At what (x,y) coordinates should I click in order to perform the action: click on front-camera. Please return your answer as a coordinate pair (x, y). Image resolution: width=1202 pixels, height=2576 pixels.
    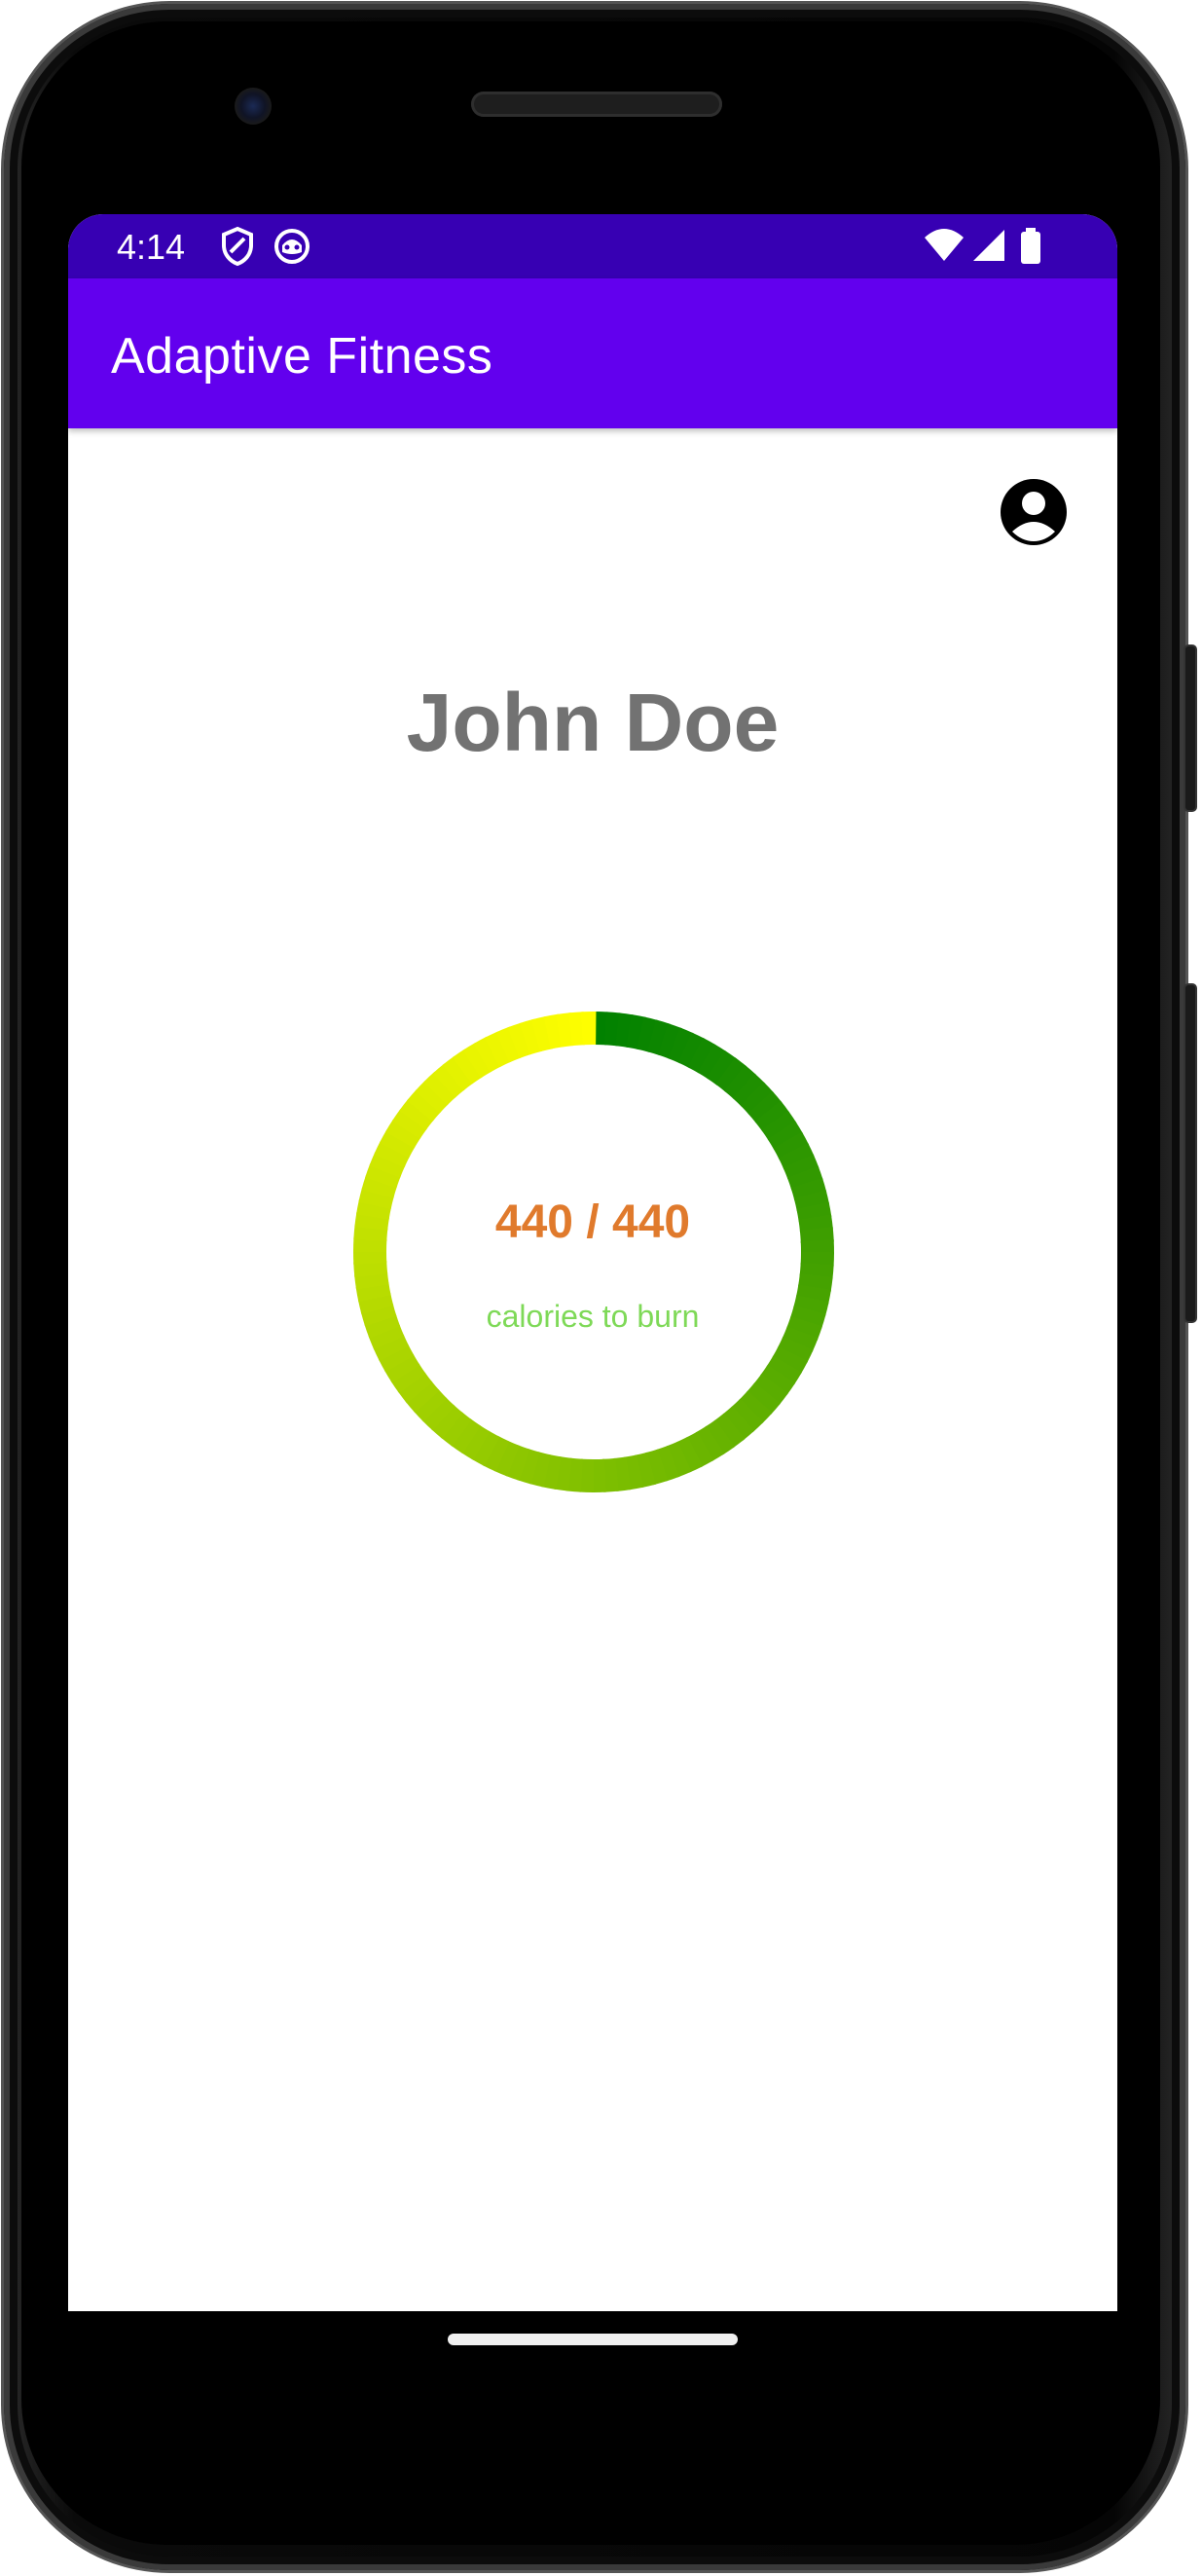
    Looking at the image, I should click on (253, 106).